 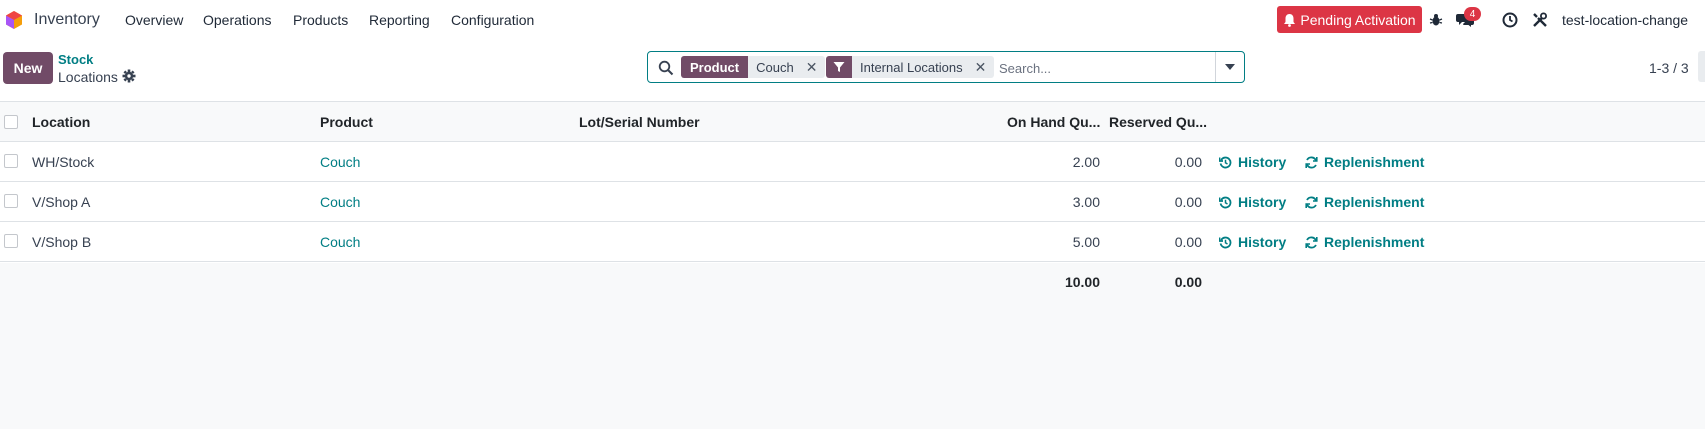 I want to click on product-facet-label: Product, so click(x=715, y=67).